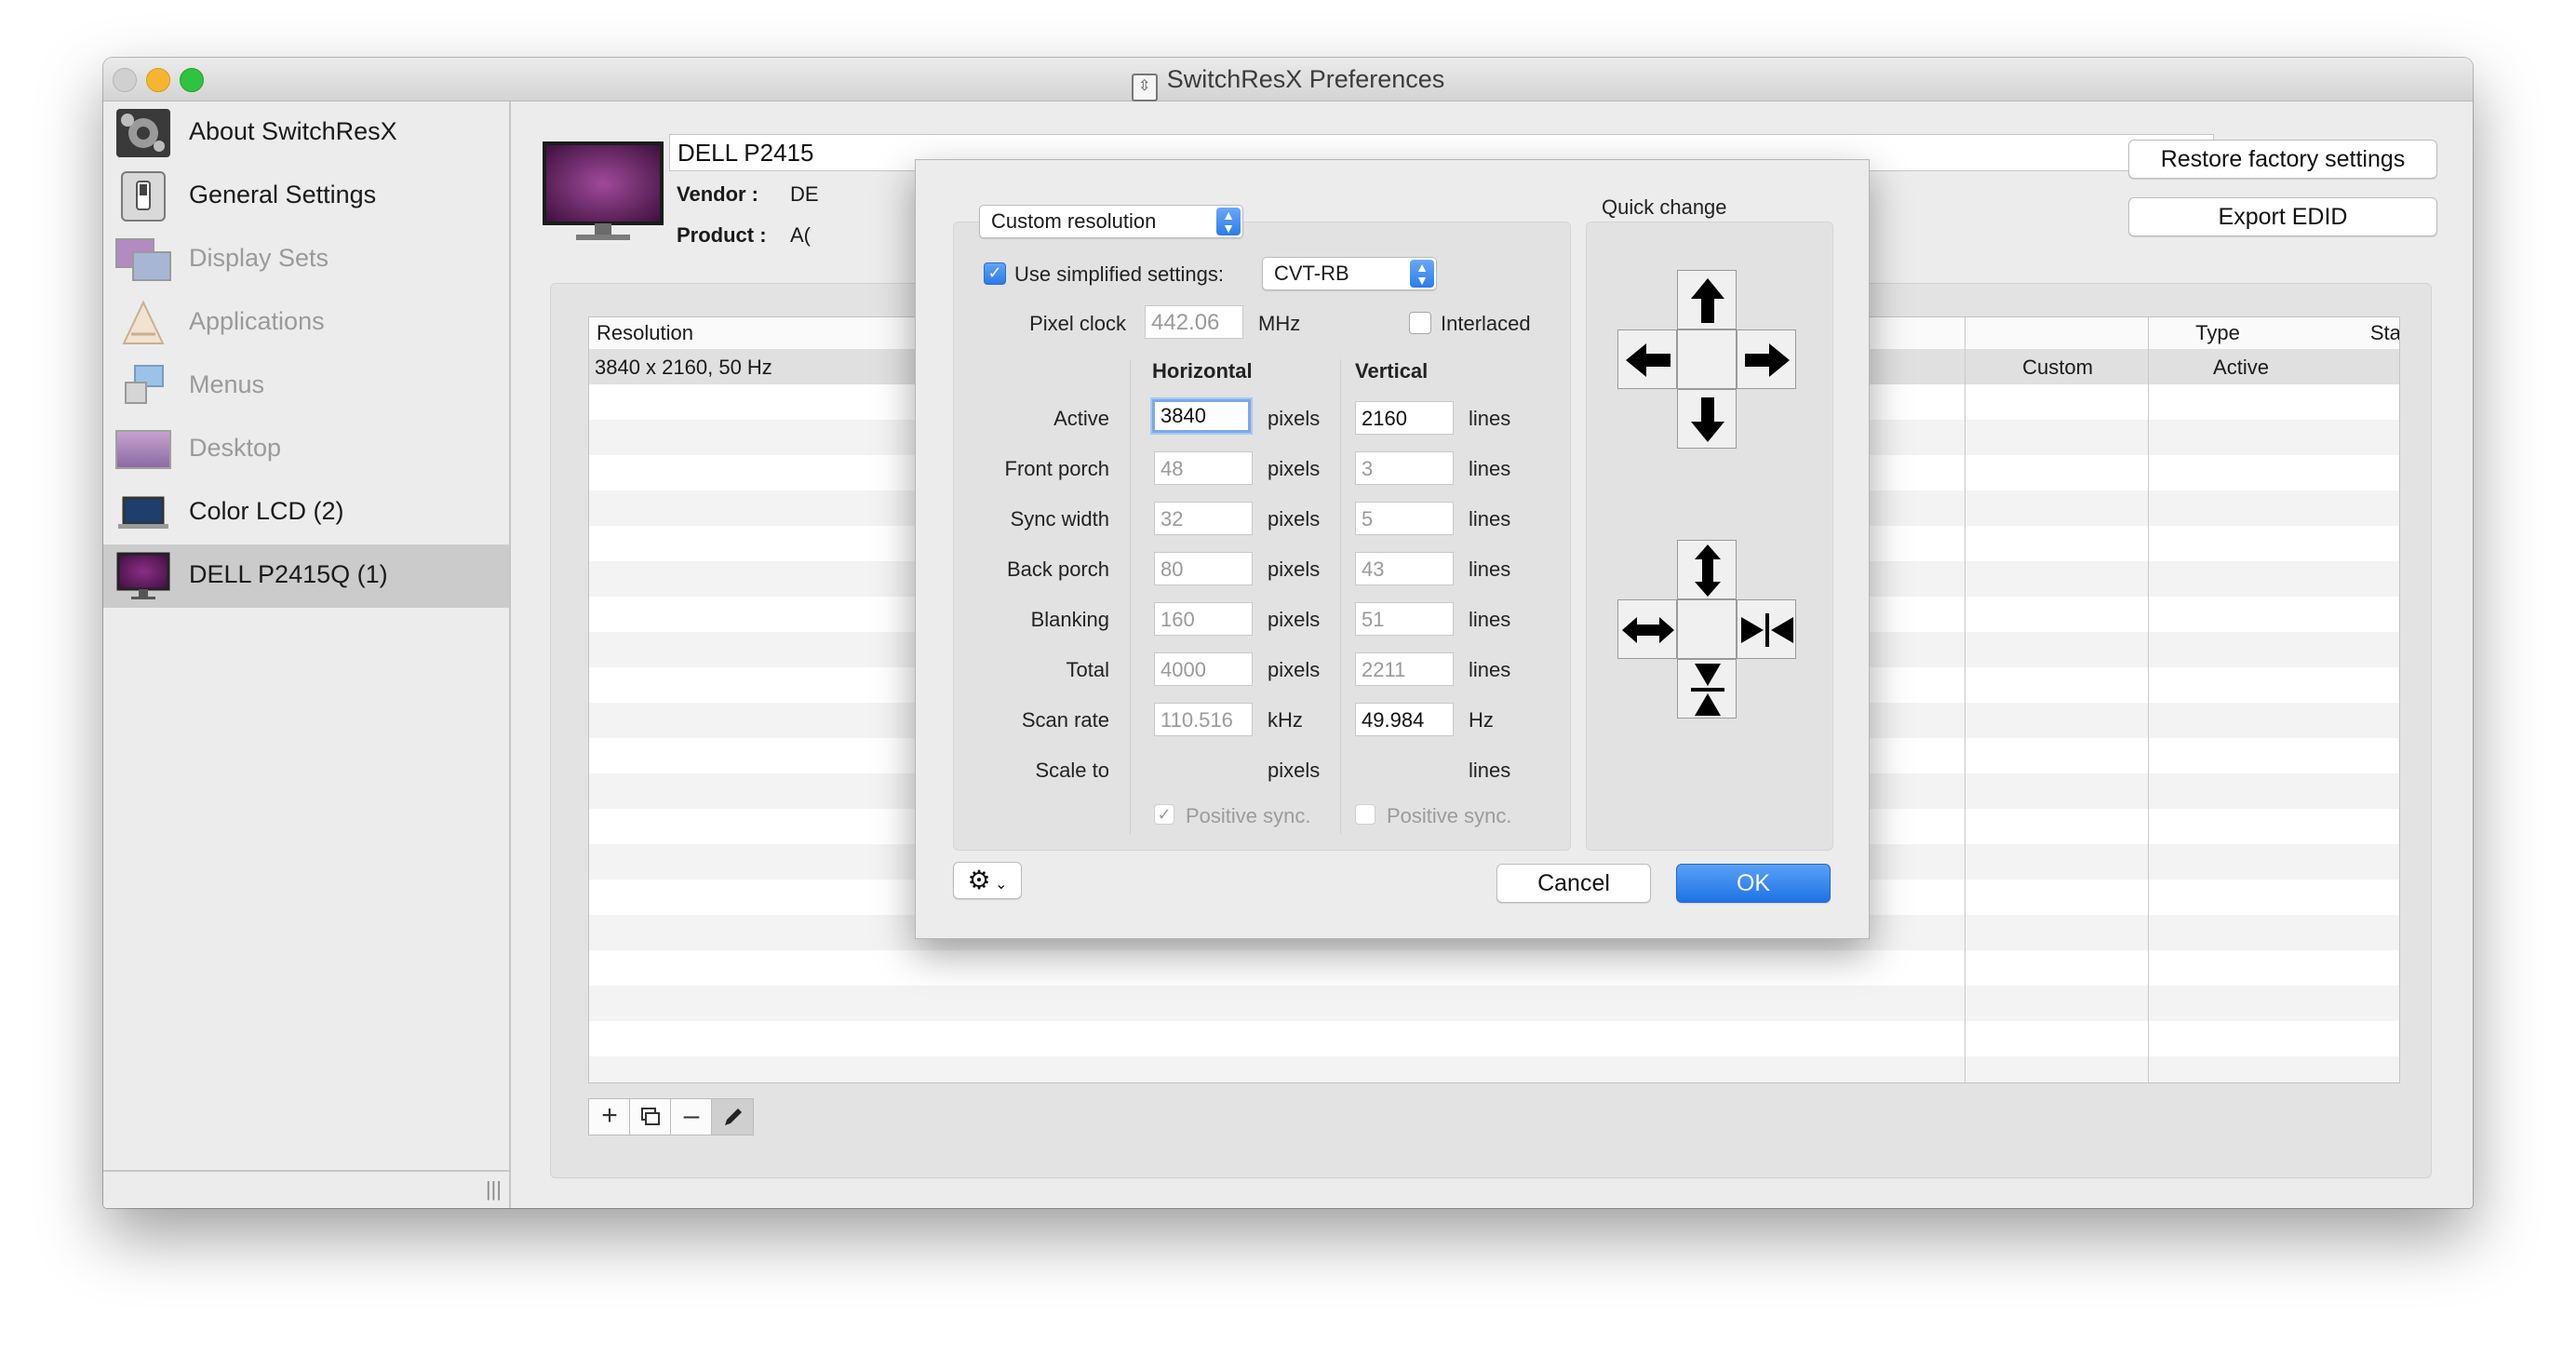  Describe the element at coordinates (143, 259) in the screenshot. I see `display-sets-icon` at that location.